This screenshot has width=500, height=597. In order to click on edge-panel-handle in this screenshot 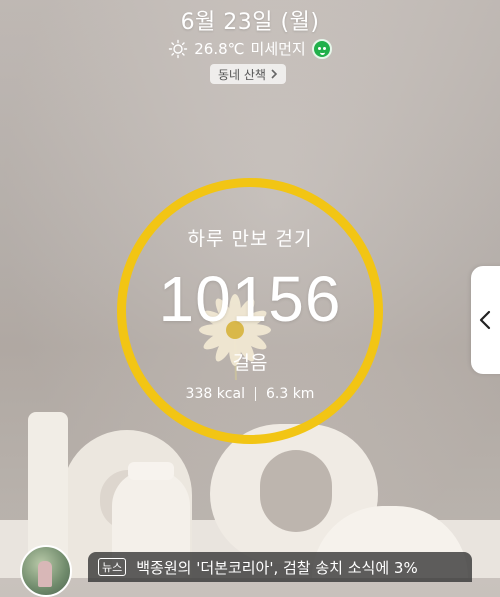, I will do `click(485, 320)`.